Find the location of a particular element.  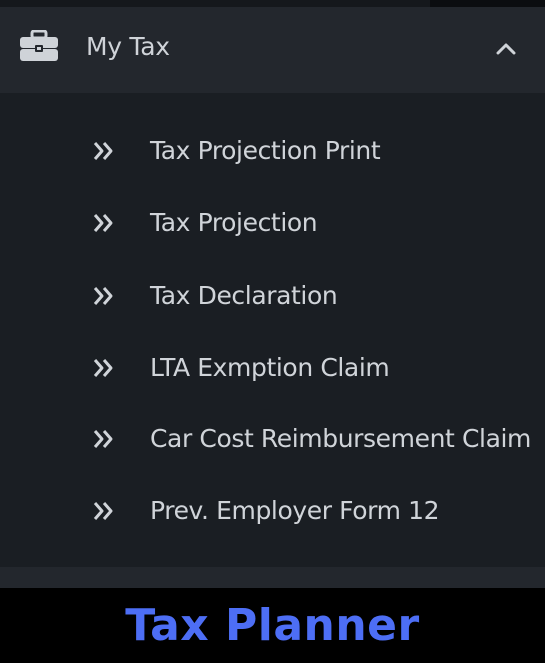

menu-item-prev-employer-form-12: Prev. Employer Form 12 is located at coordinates (272, 511).